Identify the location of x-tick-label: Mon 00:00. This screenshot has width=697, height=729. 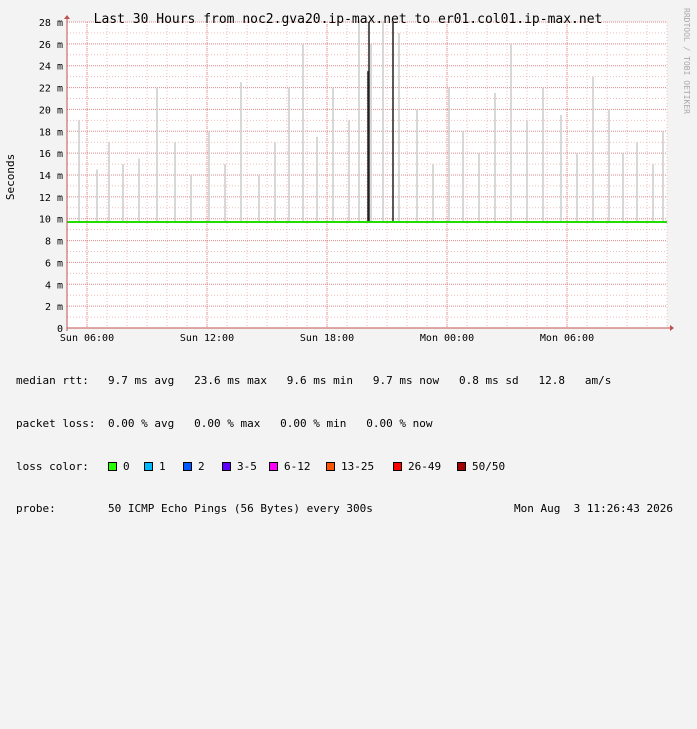
(447, 338).